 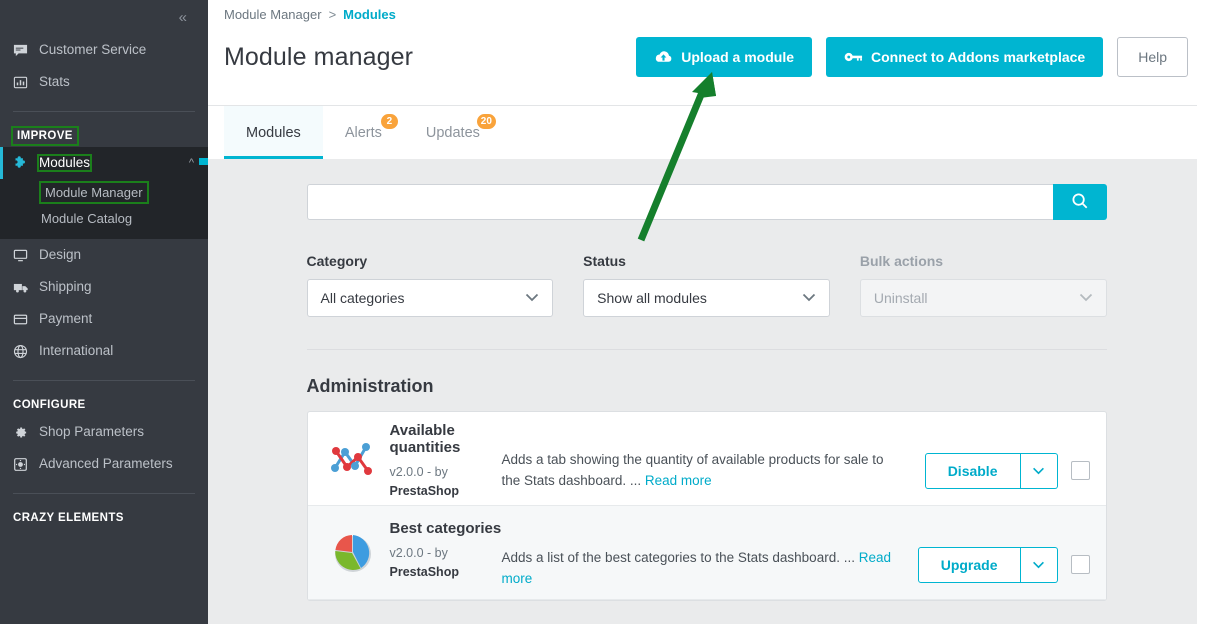 I want to click on module-version: v2.0.0 - by PrestaShop, so click(x=446, y=563).